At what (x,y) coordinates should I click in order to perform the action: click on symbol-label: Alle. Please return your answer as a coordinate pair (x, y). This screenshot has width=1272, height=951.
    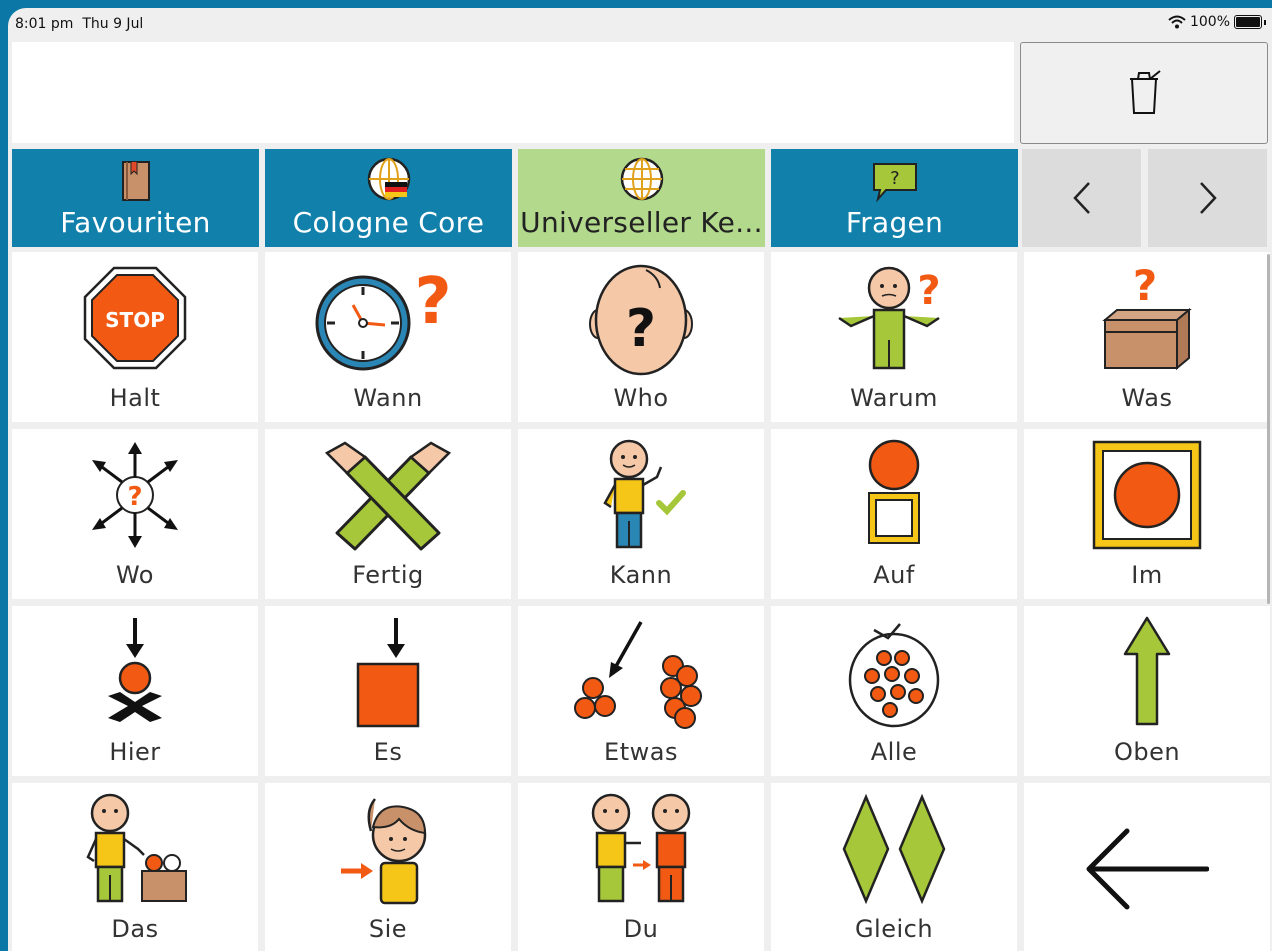
    Looking at the image, I should click on (894, 752).